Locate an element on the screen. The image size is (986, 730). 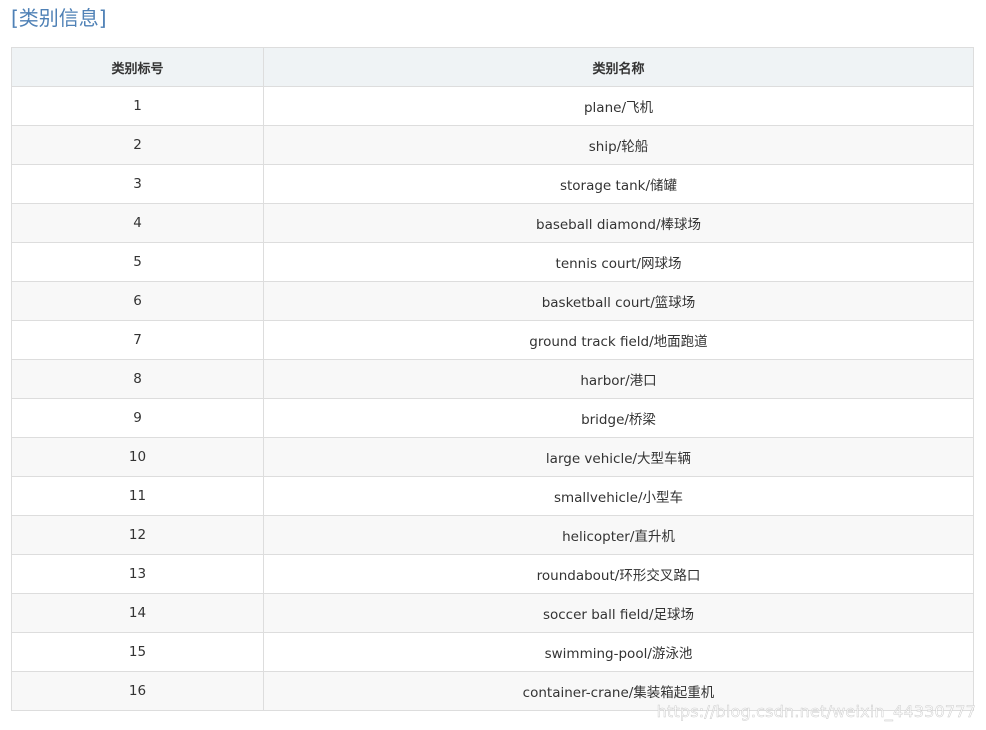
category-id-cell: 7 is located at coordinates (137, 340).